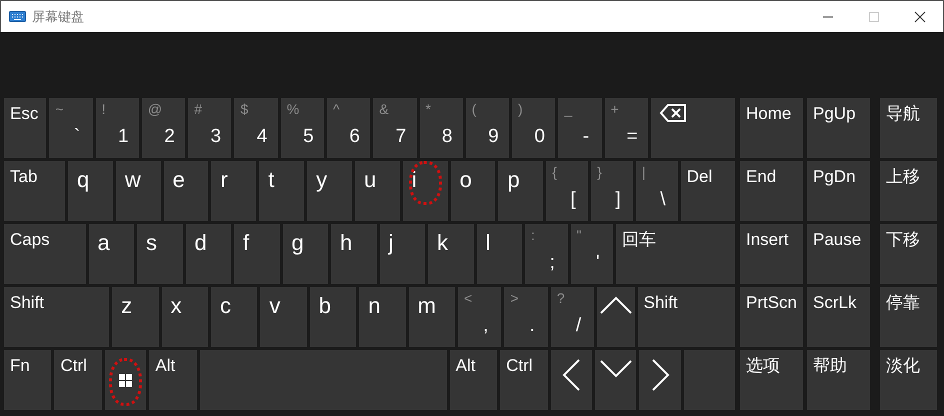 The height and width of the screenshot is (416, 944). I want to click on key: p, so click(521, 191).